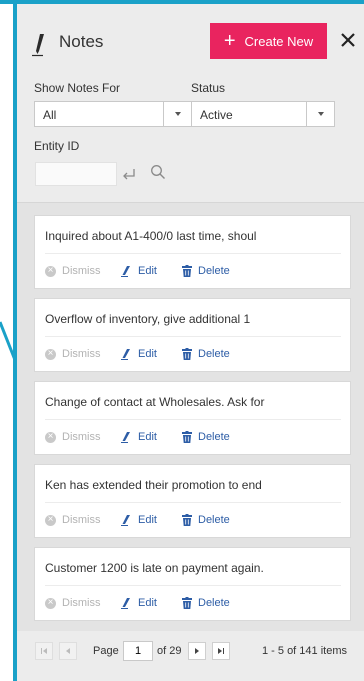  Describe the element at coordinates (195, 568) in the screenshot. I see `note-text: Customer 1200 is late on payment again.` at that location.